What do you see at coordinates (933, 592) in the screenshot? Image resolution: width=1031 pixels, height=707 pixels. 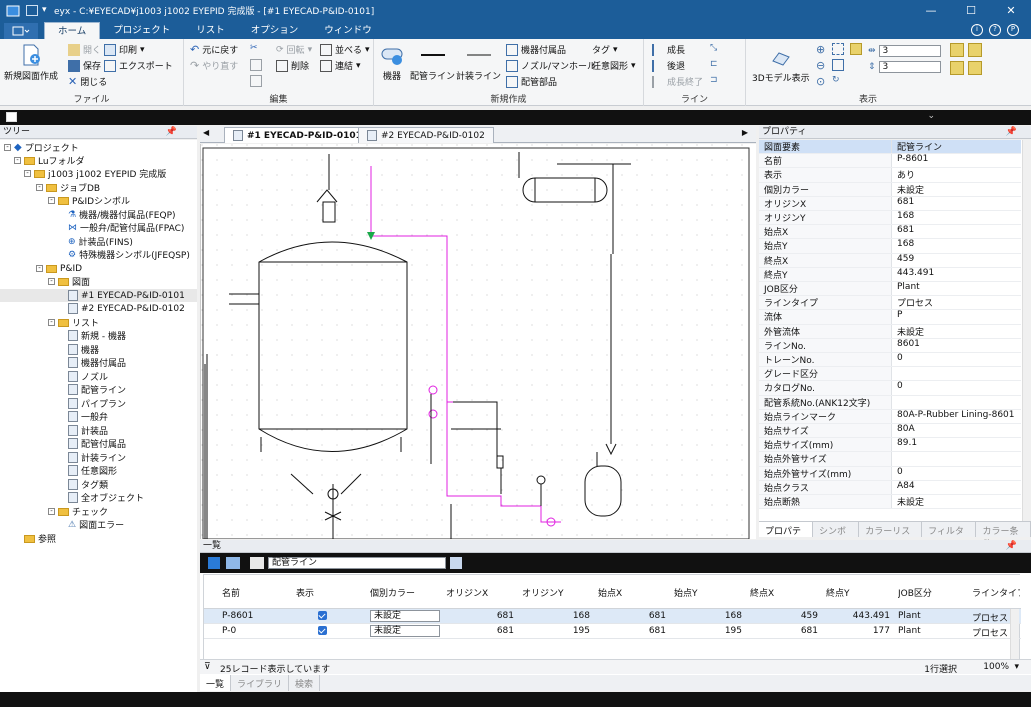 I see `column-header: JOB区分` at bounding box center [933, 592].